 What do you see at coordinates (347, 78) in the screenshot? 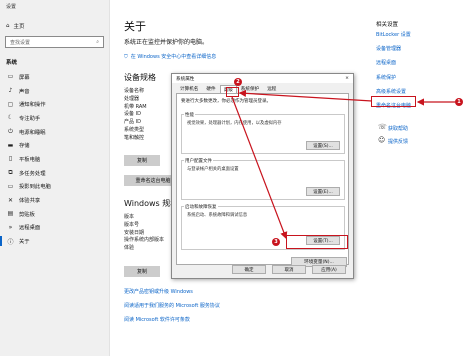
I see `close-icon: ×` at bounding box center [347, 78].